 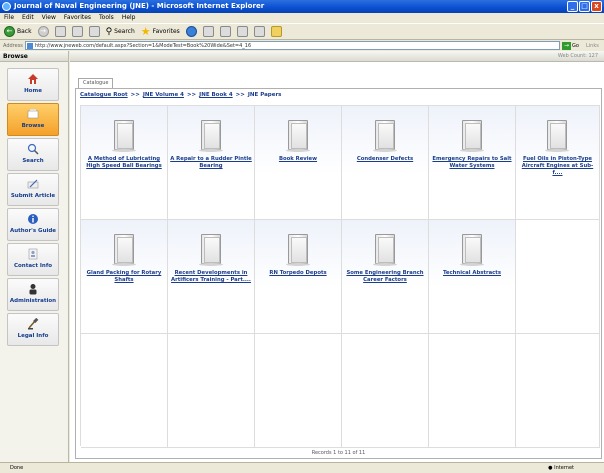 What do you see at coordinates (472, 273) in the screenshot?
I see `item-title-link: Technical Abstracts` at bounding box center [472, 273].